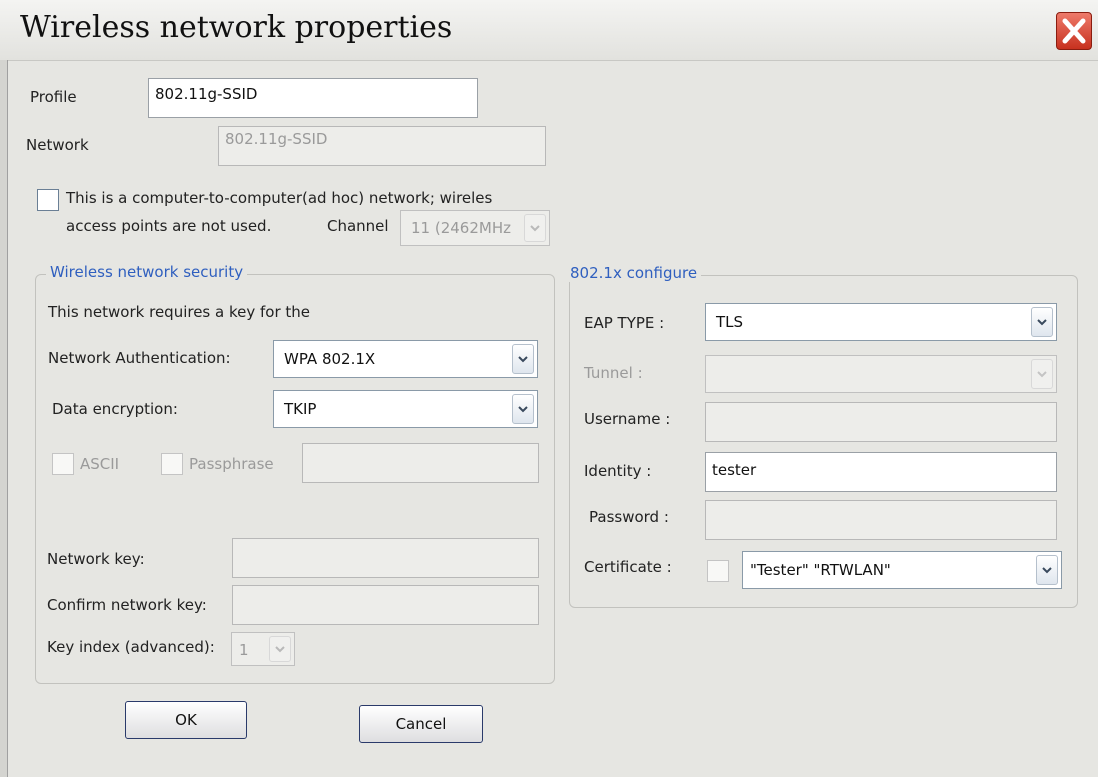  Describe the element at coordinates (4, 418) in the screenshot. I see `window-left-border` at that location.